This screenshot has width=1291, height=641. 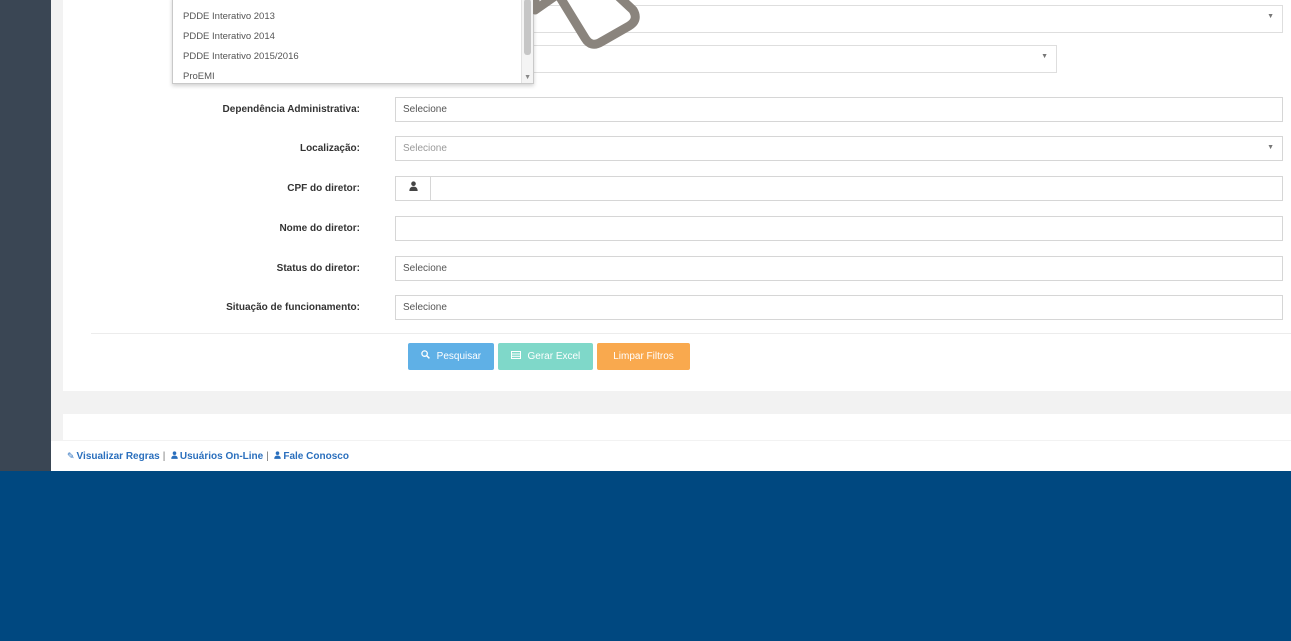 I want to click on usuarios-online-link: Usuários On-Line, so click(x=215, y=456).